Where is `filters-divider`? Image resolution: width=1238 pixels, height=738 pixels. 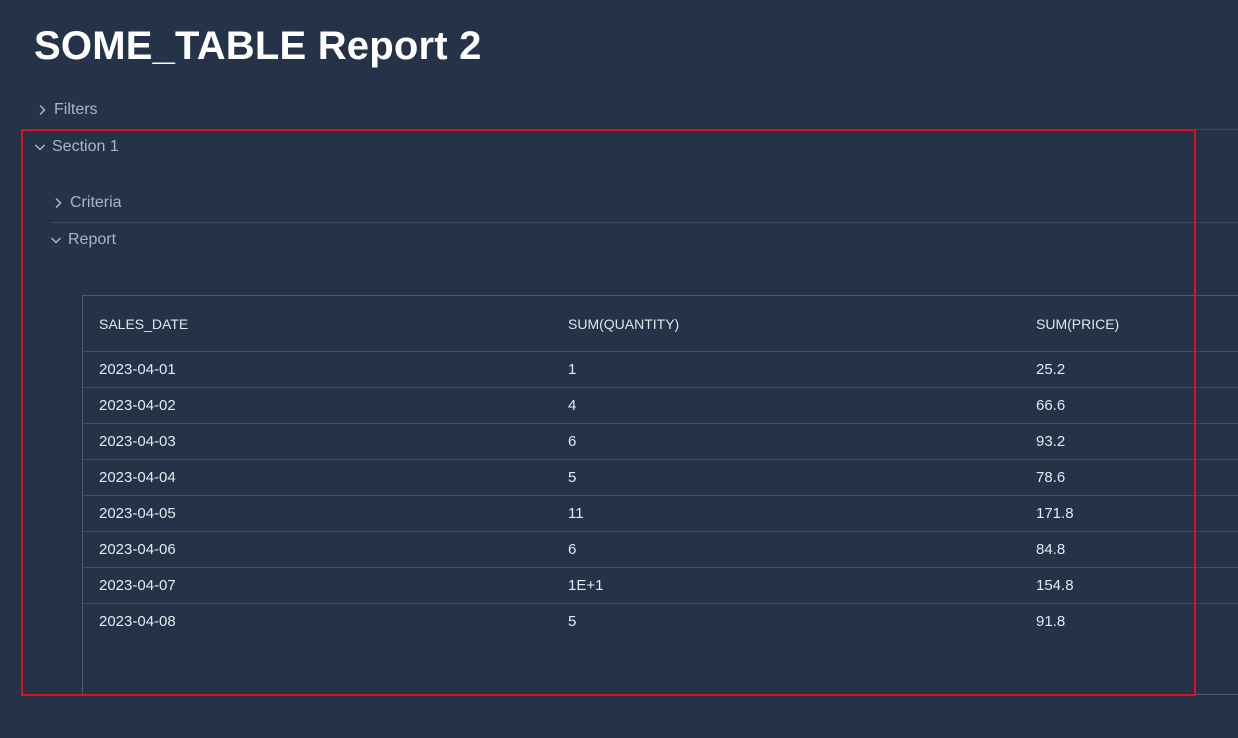
filters-divider is located at coordinates (636, 129).